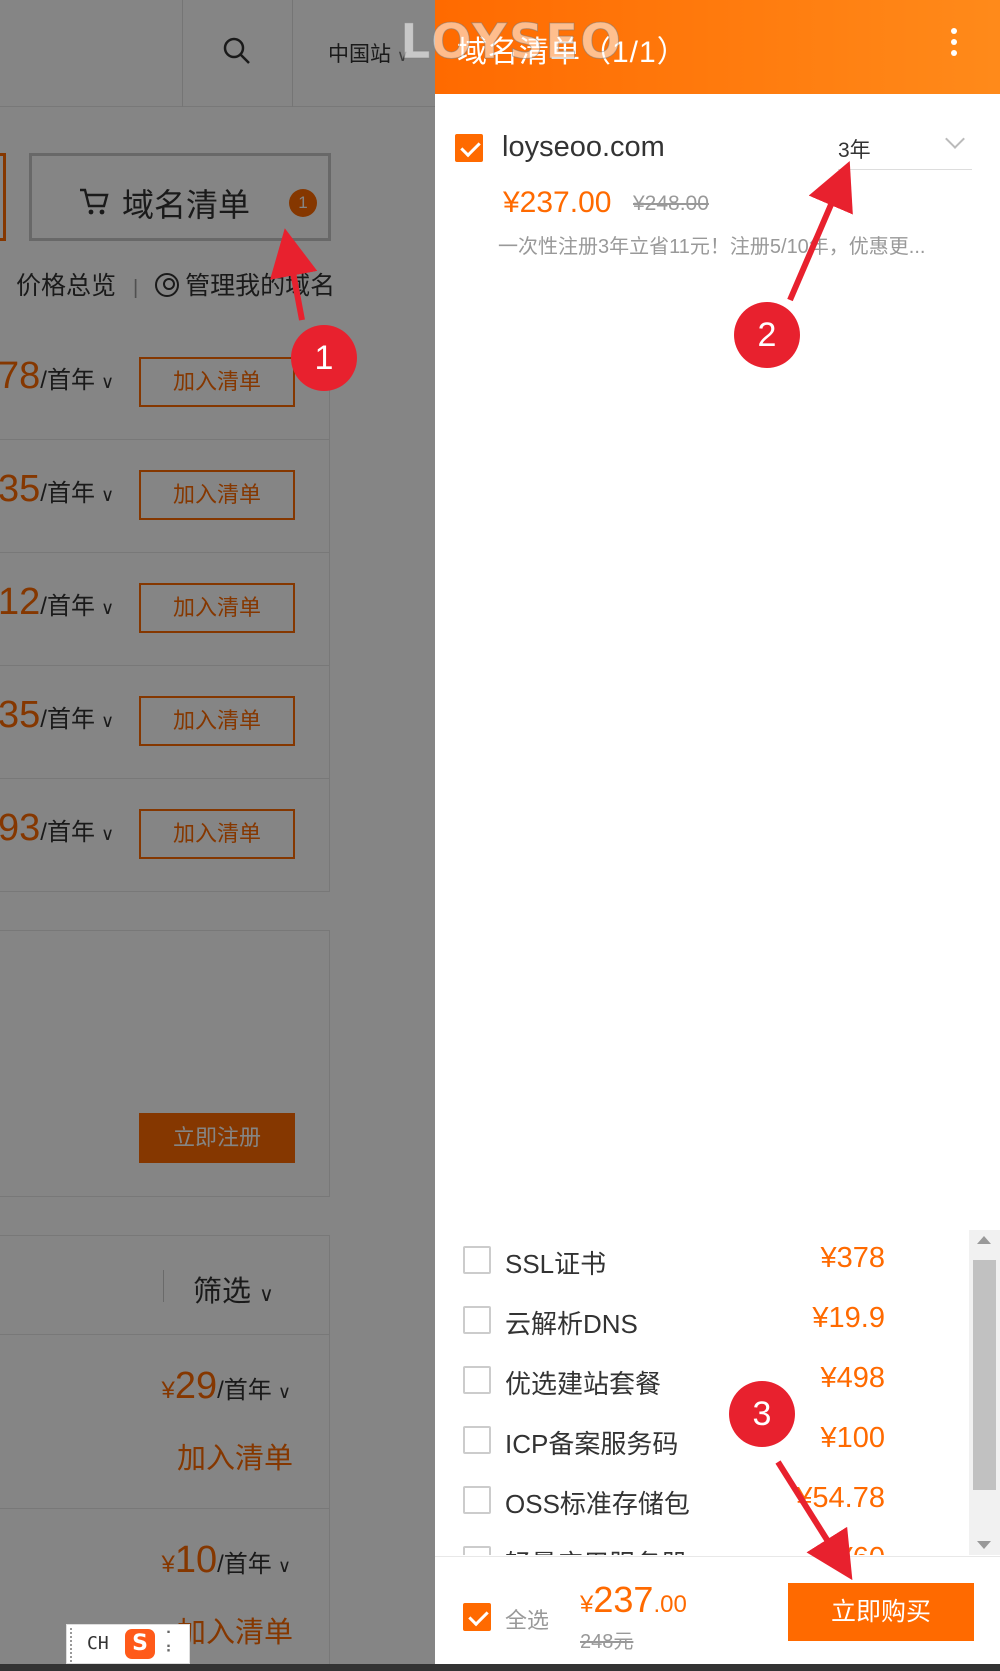 The image size is (1000, 1671). Describe the element at coordinates (583, 147) in the screenshot. I see `domain-name: loyseoo.com` at that location.